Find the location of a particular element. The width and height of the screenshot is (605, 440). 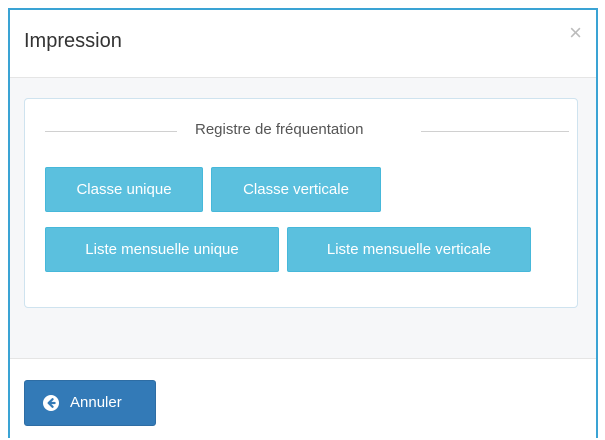

legend-divider-right is located at coordinates (495, 131).